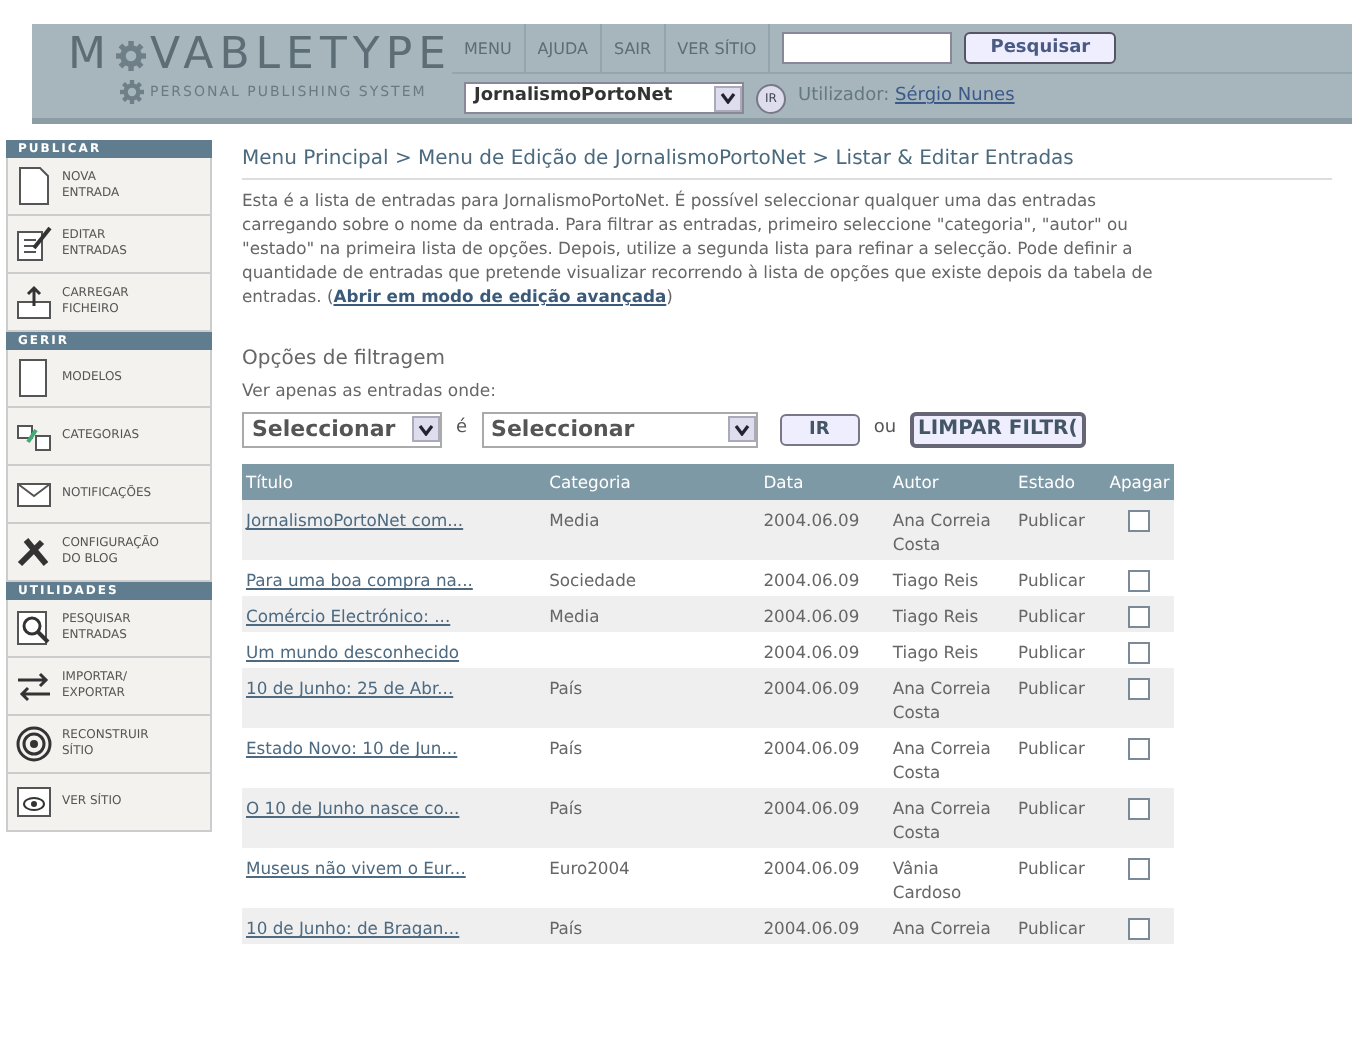 Image resolution: width=1352 pixels, height=1038 pixels. Describe the element at coordinates (345, 360) in the screenshot. I see `section-title: Opções de filtragem` at that location.